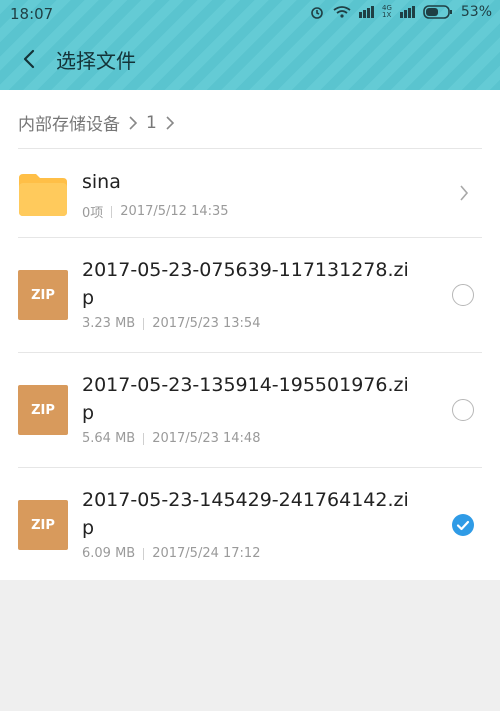  Describe the element at coordinates (206, 553) in the screenshot. I see `file-date: 2017/5/24 17:12` at that location.